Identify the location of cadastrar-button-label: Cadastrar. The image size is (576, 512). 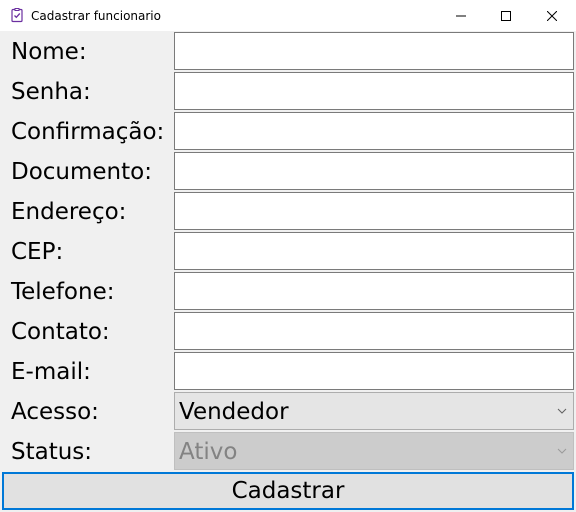
(288, 491).